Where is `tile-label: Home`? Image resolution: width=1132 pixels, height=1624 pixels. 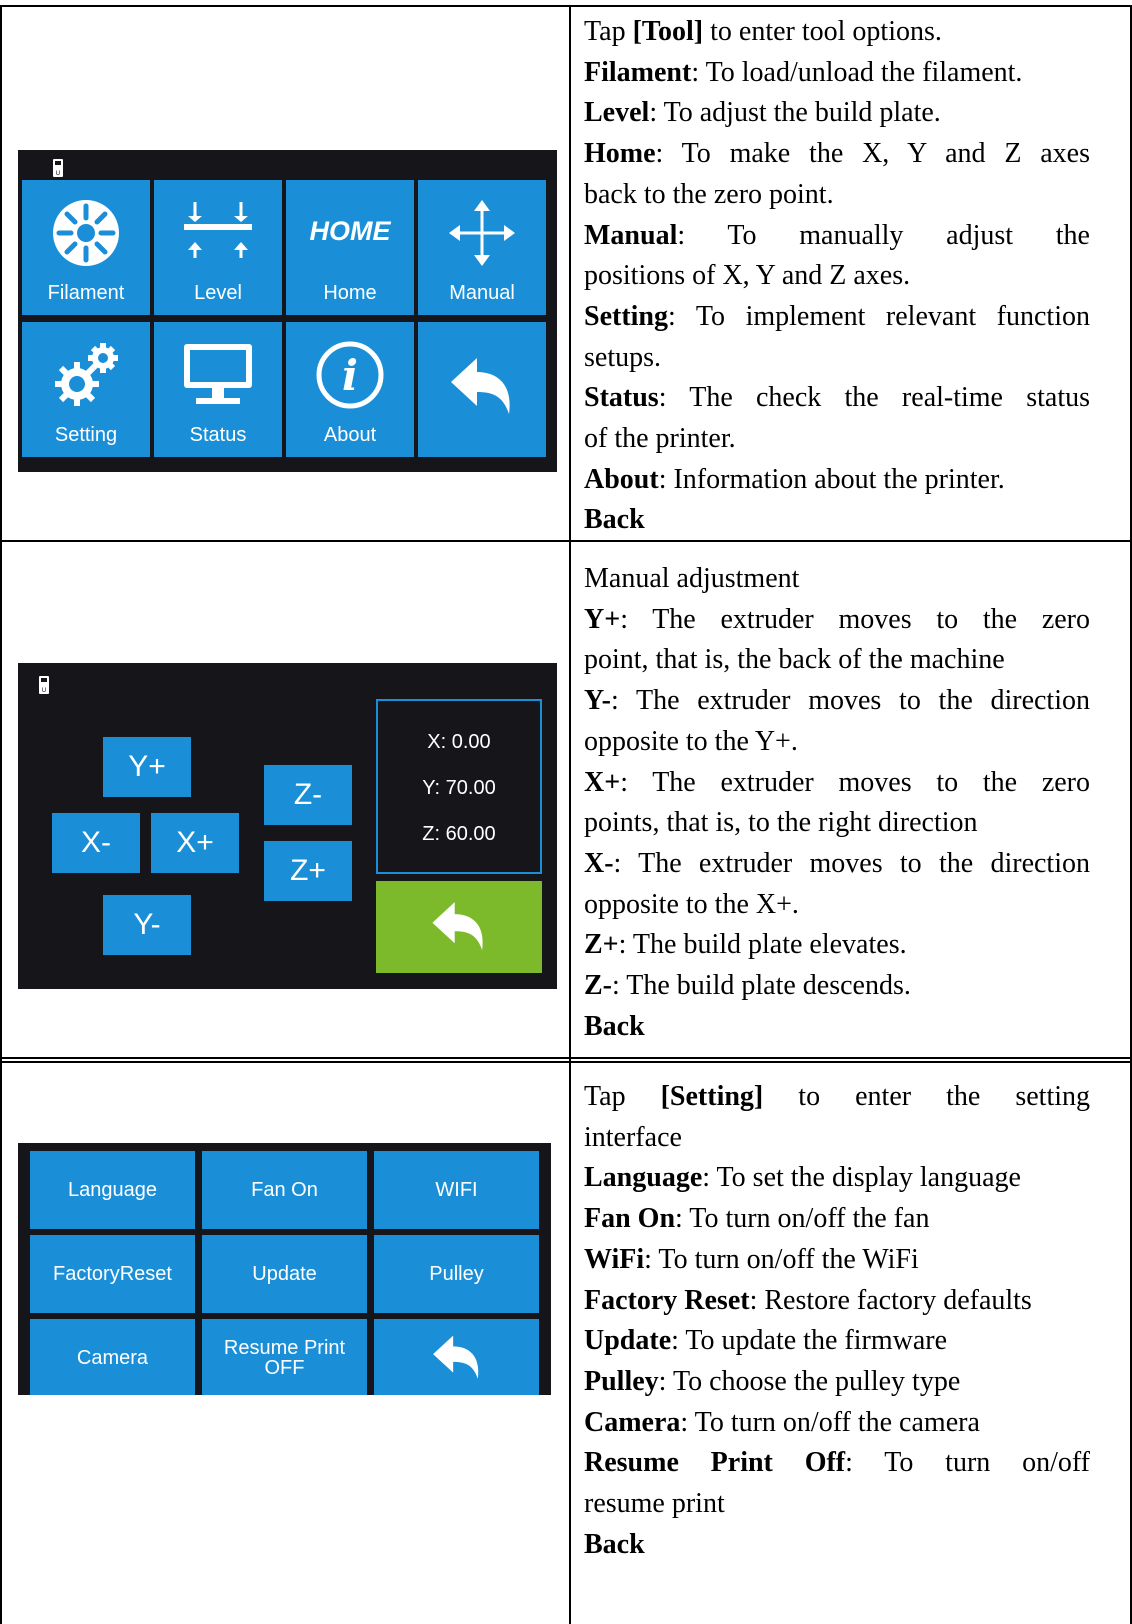
tile-label: Home is located at coordinates (350, 293).